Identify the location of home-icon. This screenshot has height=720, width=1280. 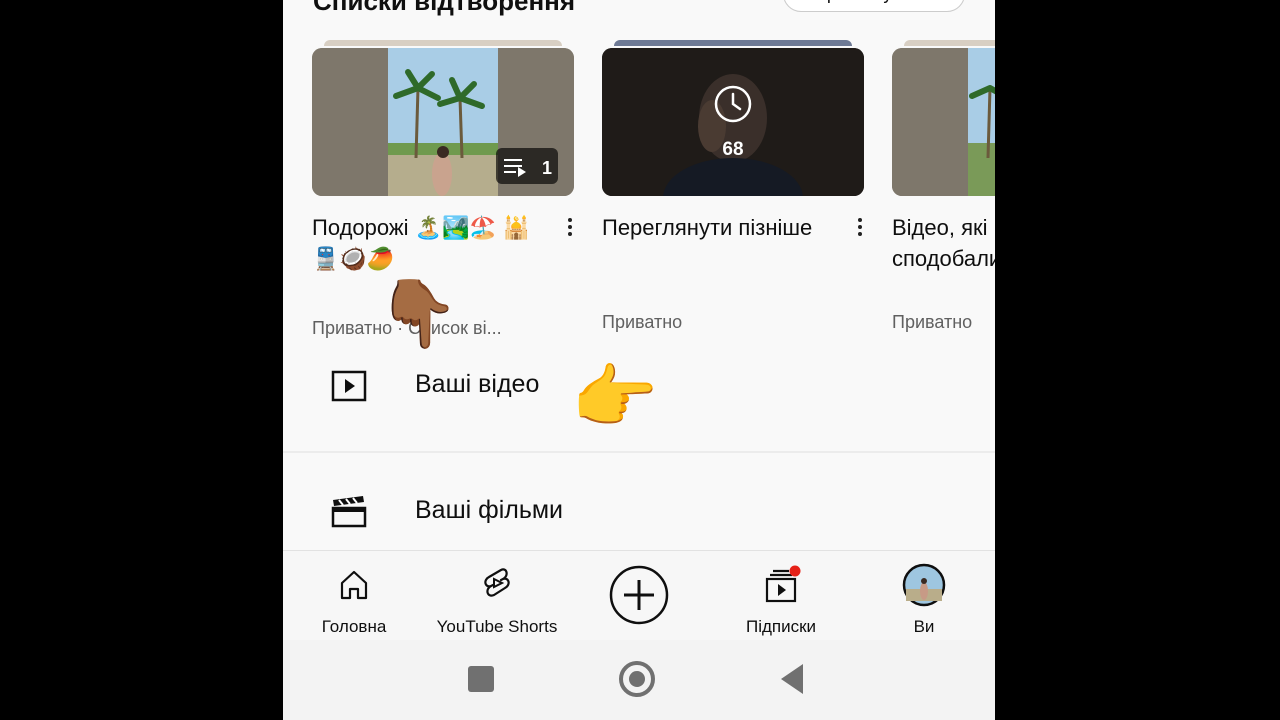
(354, 585).